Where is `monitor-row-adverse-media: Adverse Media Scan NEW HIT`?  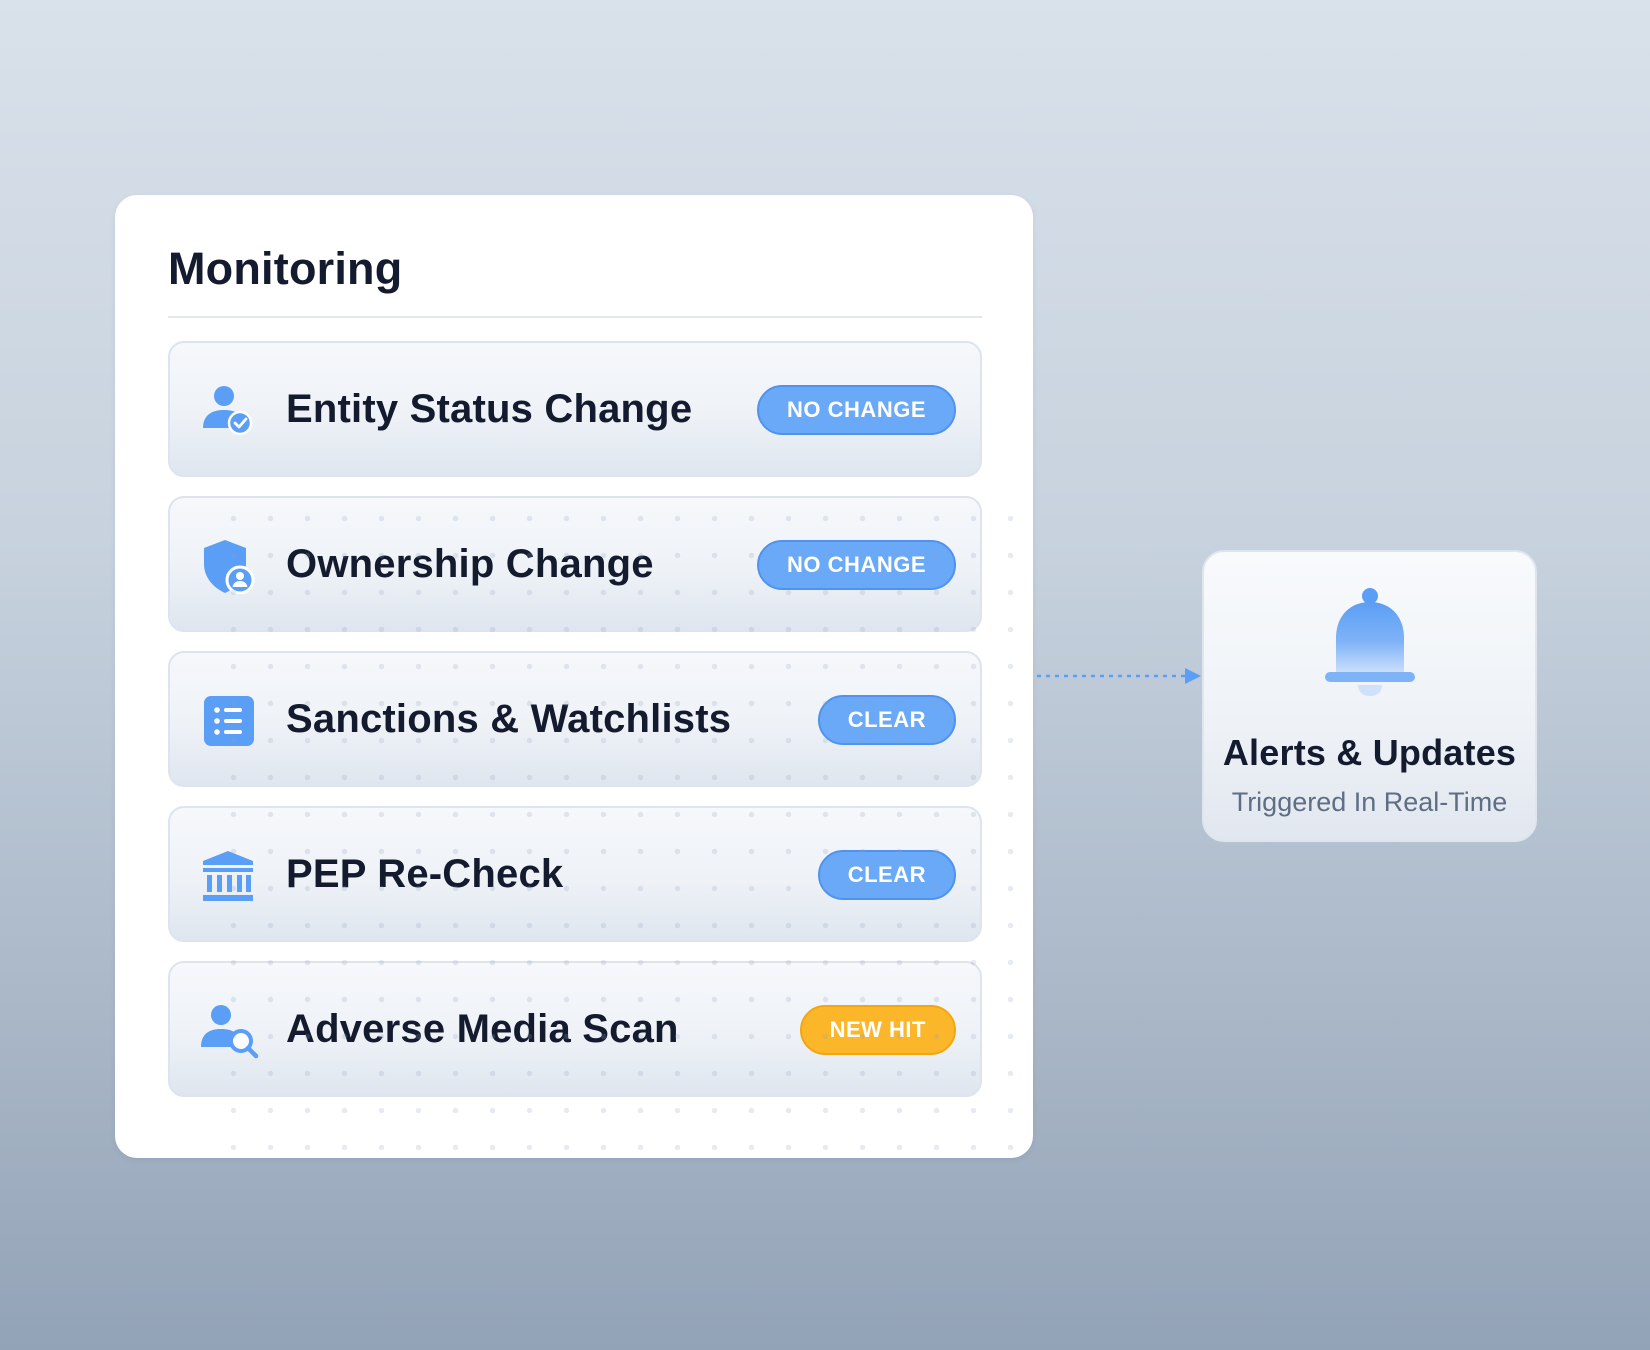
monitor-row-adverse-media: Adverse Media Scan NEW HIT is located at coordinates (575, 1029).